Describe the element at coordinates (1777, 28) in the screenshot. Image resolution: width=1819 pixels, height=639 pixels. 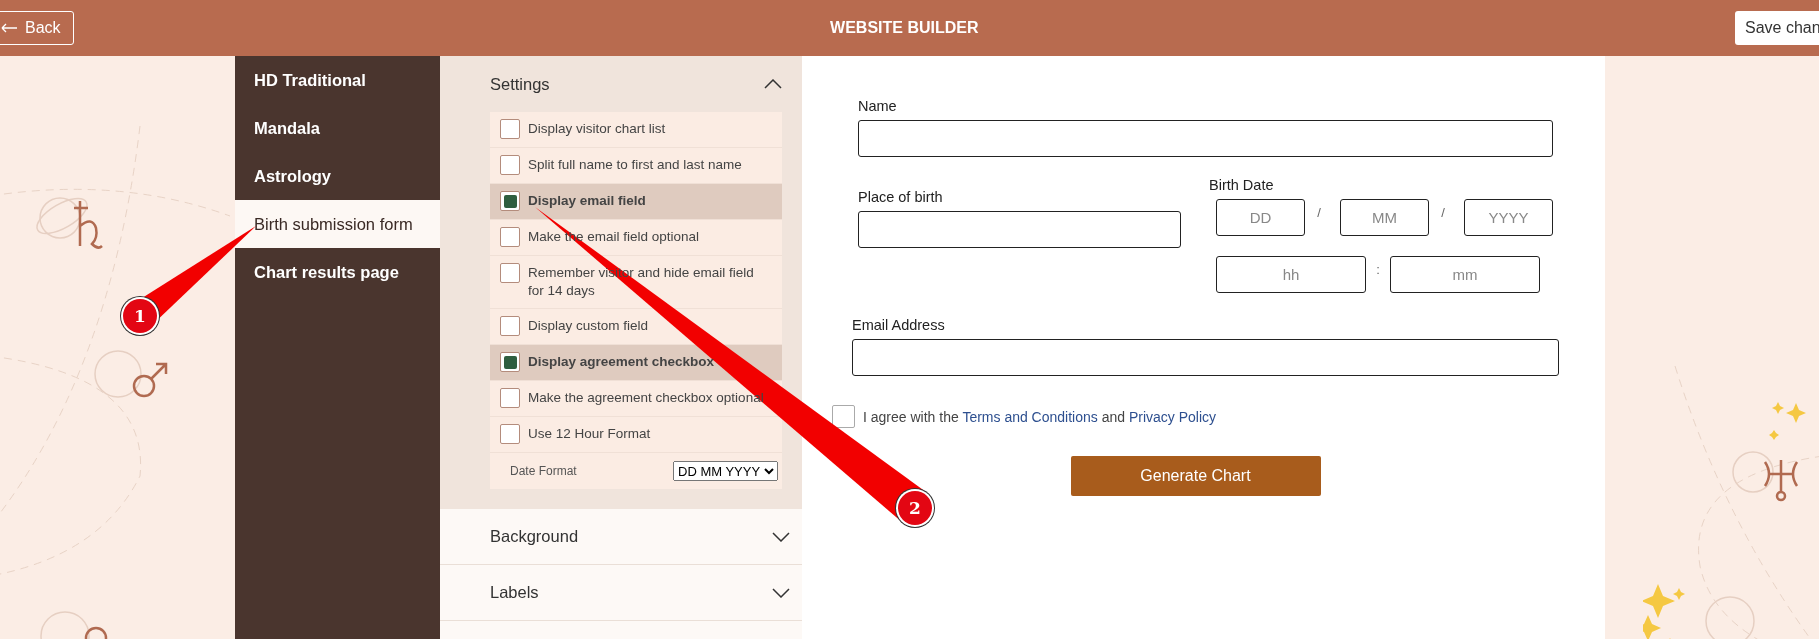
I see `save-button: Save chan` at that location.